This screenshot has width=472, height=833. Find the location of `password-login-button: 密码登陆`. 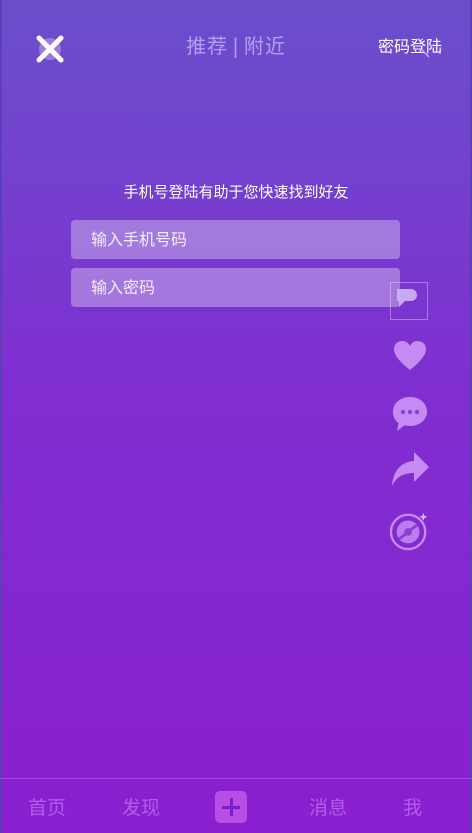

password-login-button: 密码登陆 is located at coordinates (410, 45).